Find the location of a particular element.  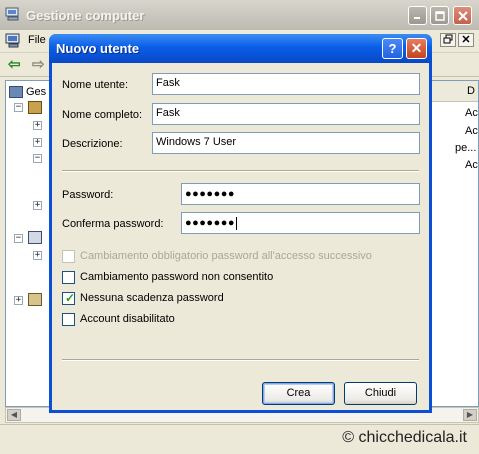

confirm-password-input: ●●●●●●● is located at coordinates (300, 223).